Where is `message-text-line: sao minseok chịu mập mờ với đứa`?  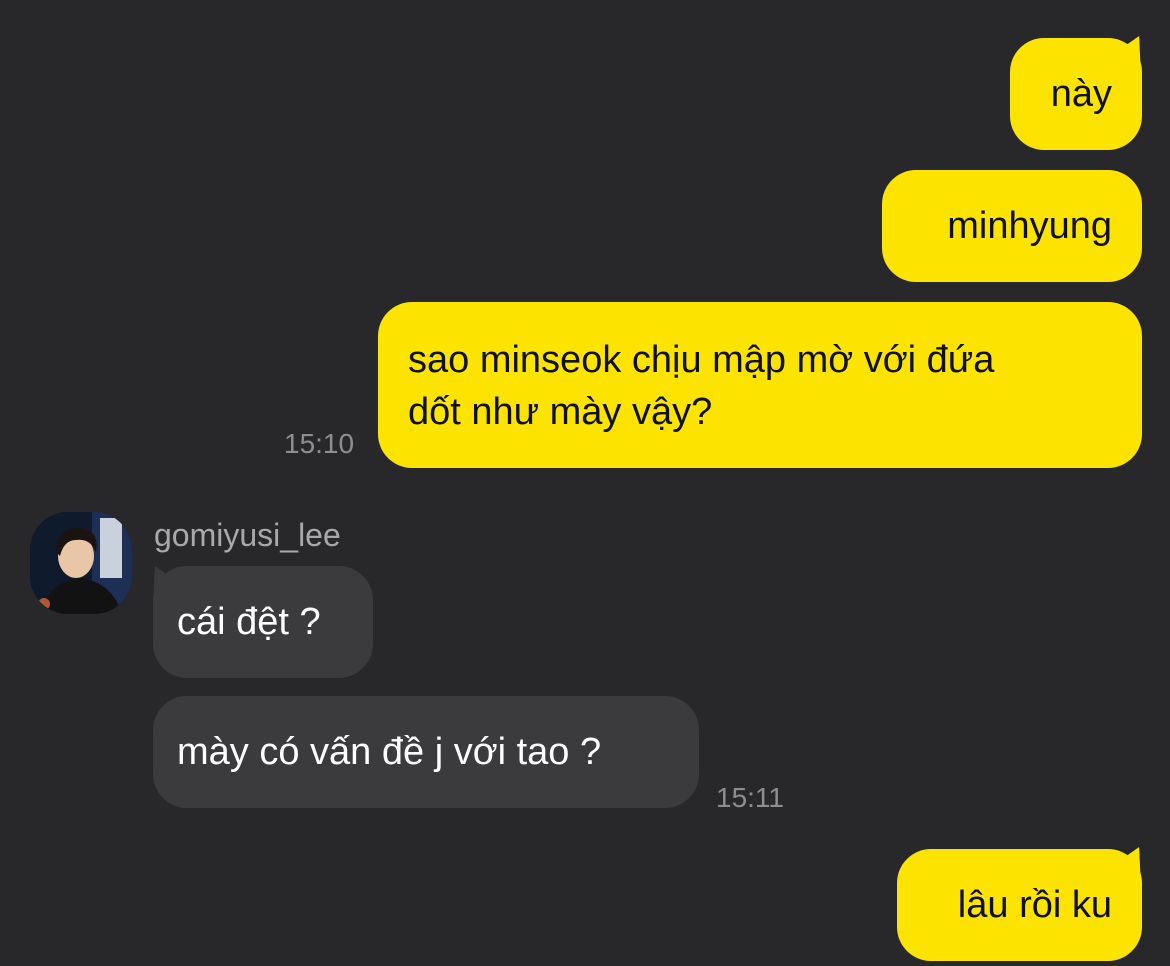 message-text-line: sao minseok chịu mập mờ với đứa is located at coordinates (701, 360).